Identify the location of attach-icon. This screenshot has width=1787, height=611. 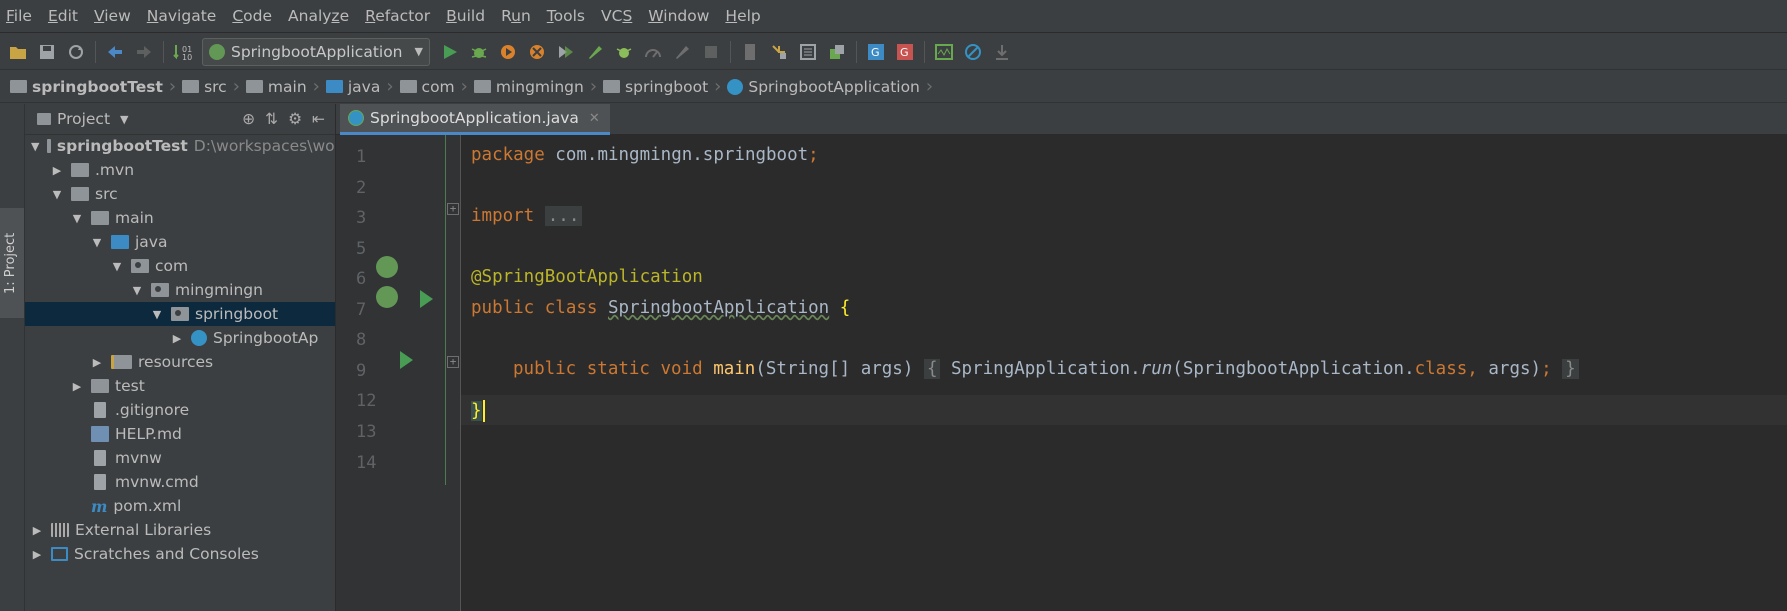
(682, 52).